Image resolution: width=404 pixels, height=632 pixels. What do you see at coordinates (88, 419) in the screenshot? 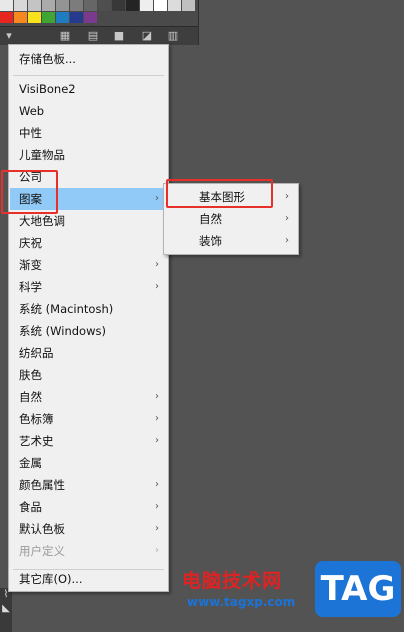
I see `menu-item: 色标簿 ›` at bounding box center [88, 419].